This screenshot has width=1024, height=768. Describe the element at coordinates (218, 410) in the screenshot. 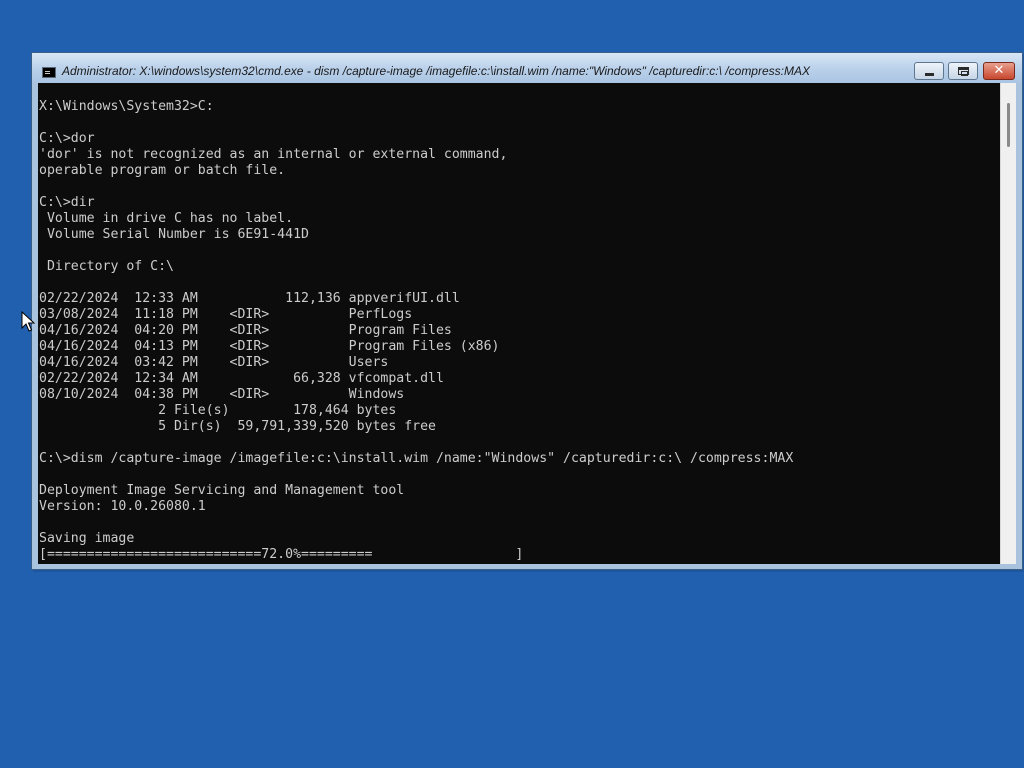

I see `console-line: 2 File(s) 178,464 bytes` at that location.